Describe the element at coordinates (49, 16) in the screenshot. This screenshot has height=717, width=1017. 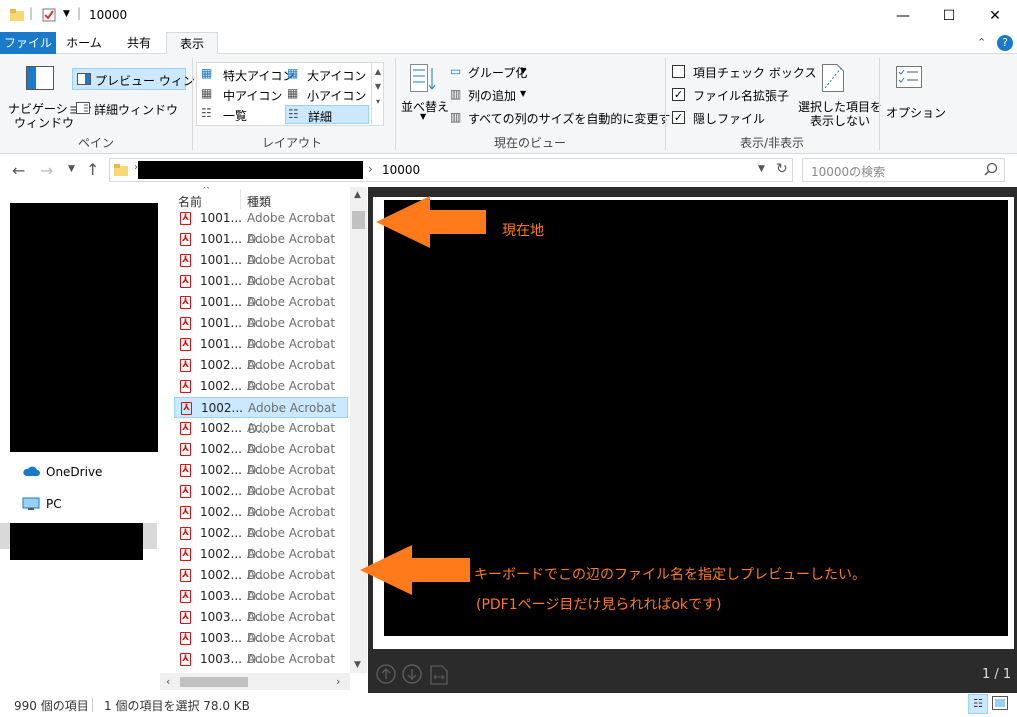
I see `properties-icon` at that location.